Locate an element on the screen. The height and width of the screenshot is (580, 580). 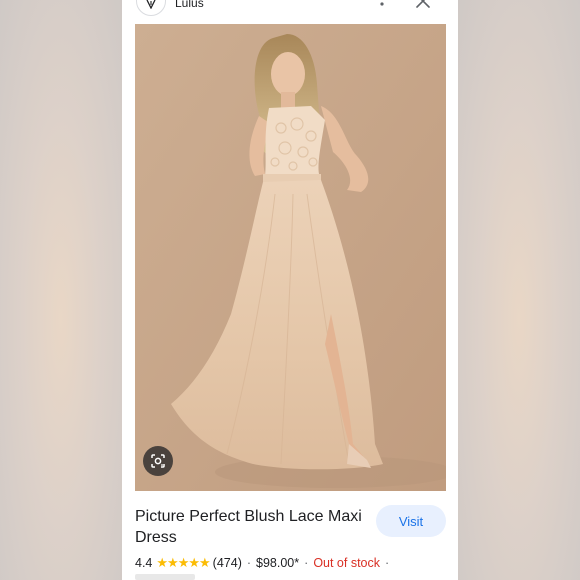
google-lens-button is located at coordinates (158, 461).